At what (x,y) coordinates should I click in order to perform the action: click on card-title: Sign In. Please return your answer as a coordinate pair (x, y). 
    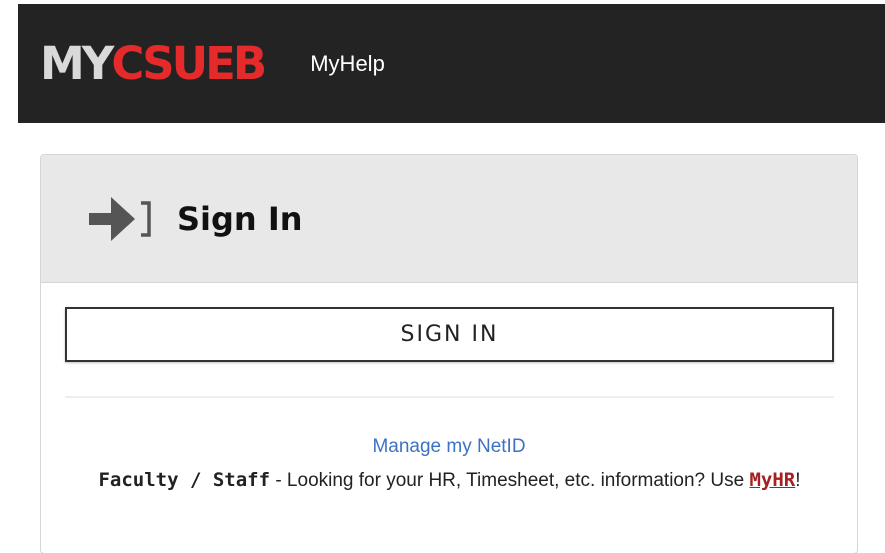
    Looking at the image, I should click on (240, 218).